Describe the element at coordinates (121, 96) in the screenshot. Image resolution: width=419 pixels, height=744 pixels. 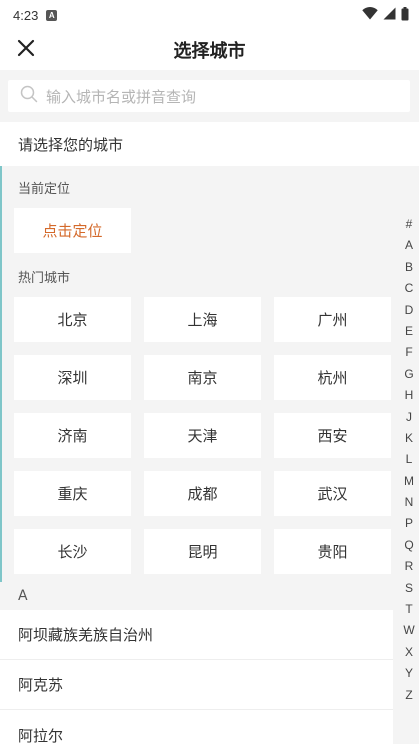
I see `search-placeholder: 输入城市名或拼音查询` at that location.